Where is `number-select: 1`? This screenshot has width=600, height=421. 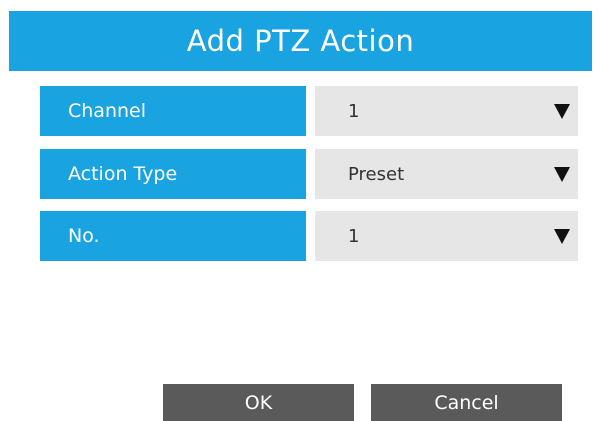 number-select: 1 is located at coordinates (446, 236).